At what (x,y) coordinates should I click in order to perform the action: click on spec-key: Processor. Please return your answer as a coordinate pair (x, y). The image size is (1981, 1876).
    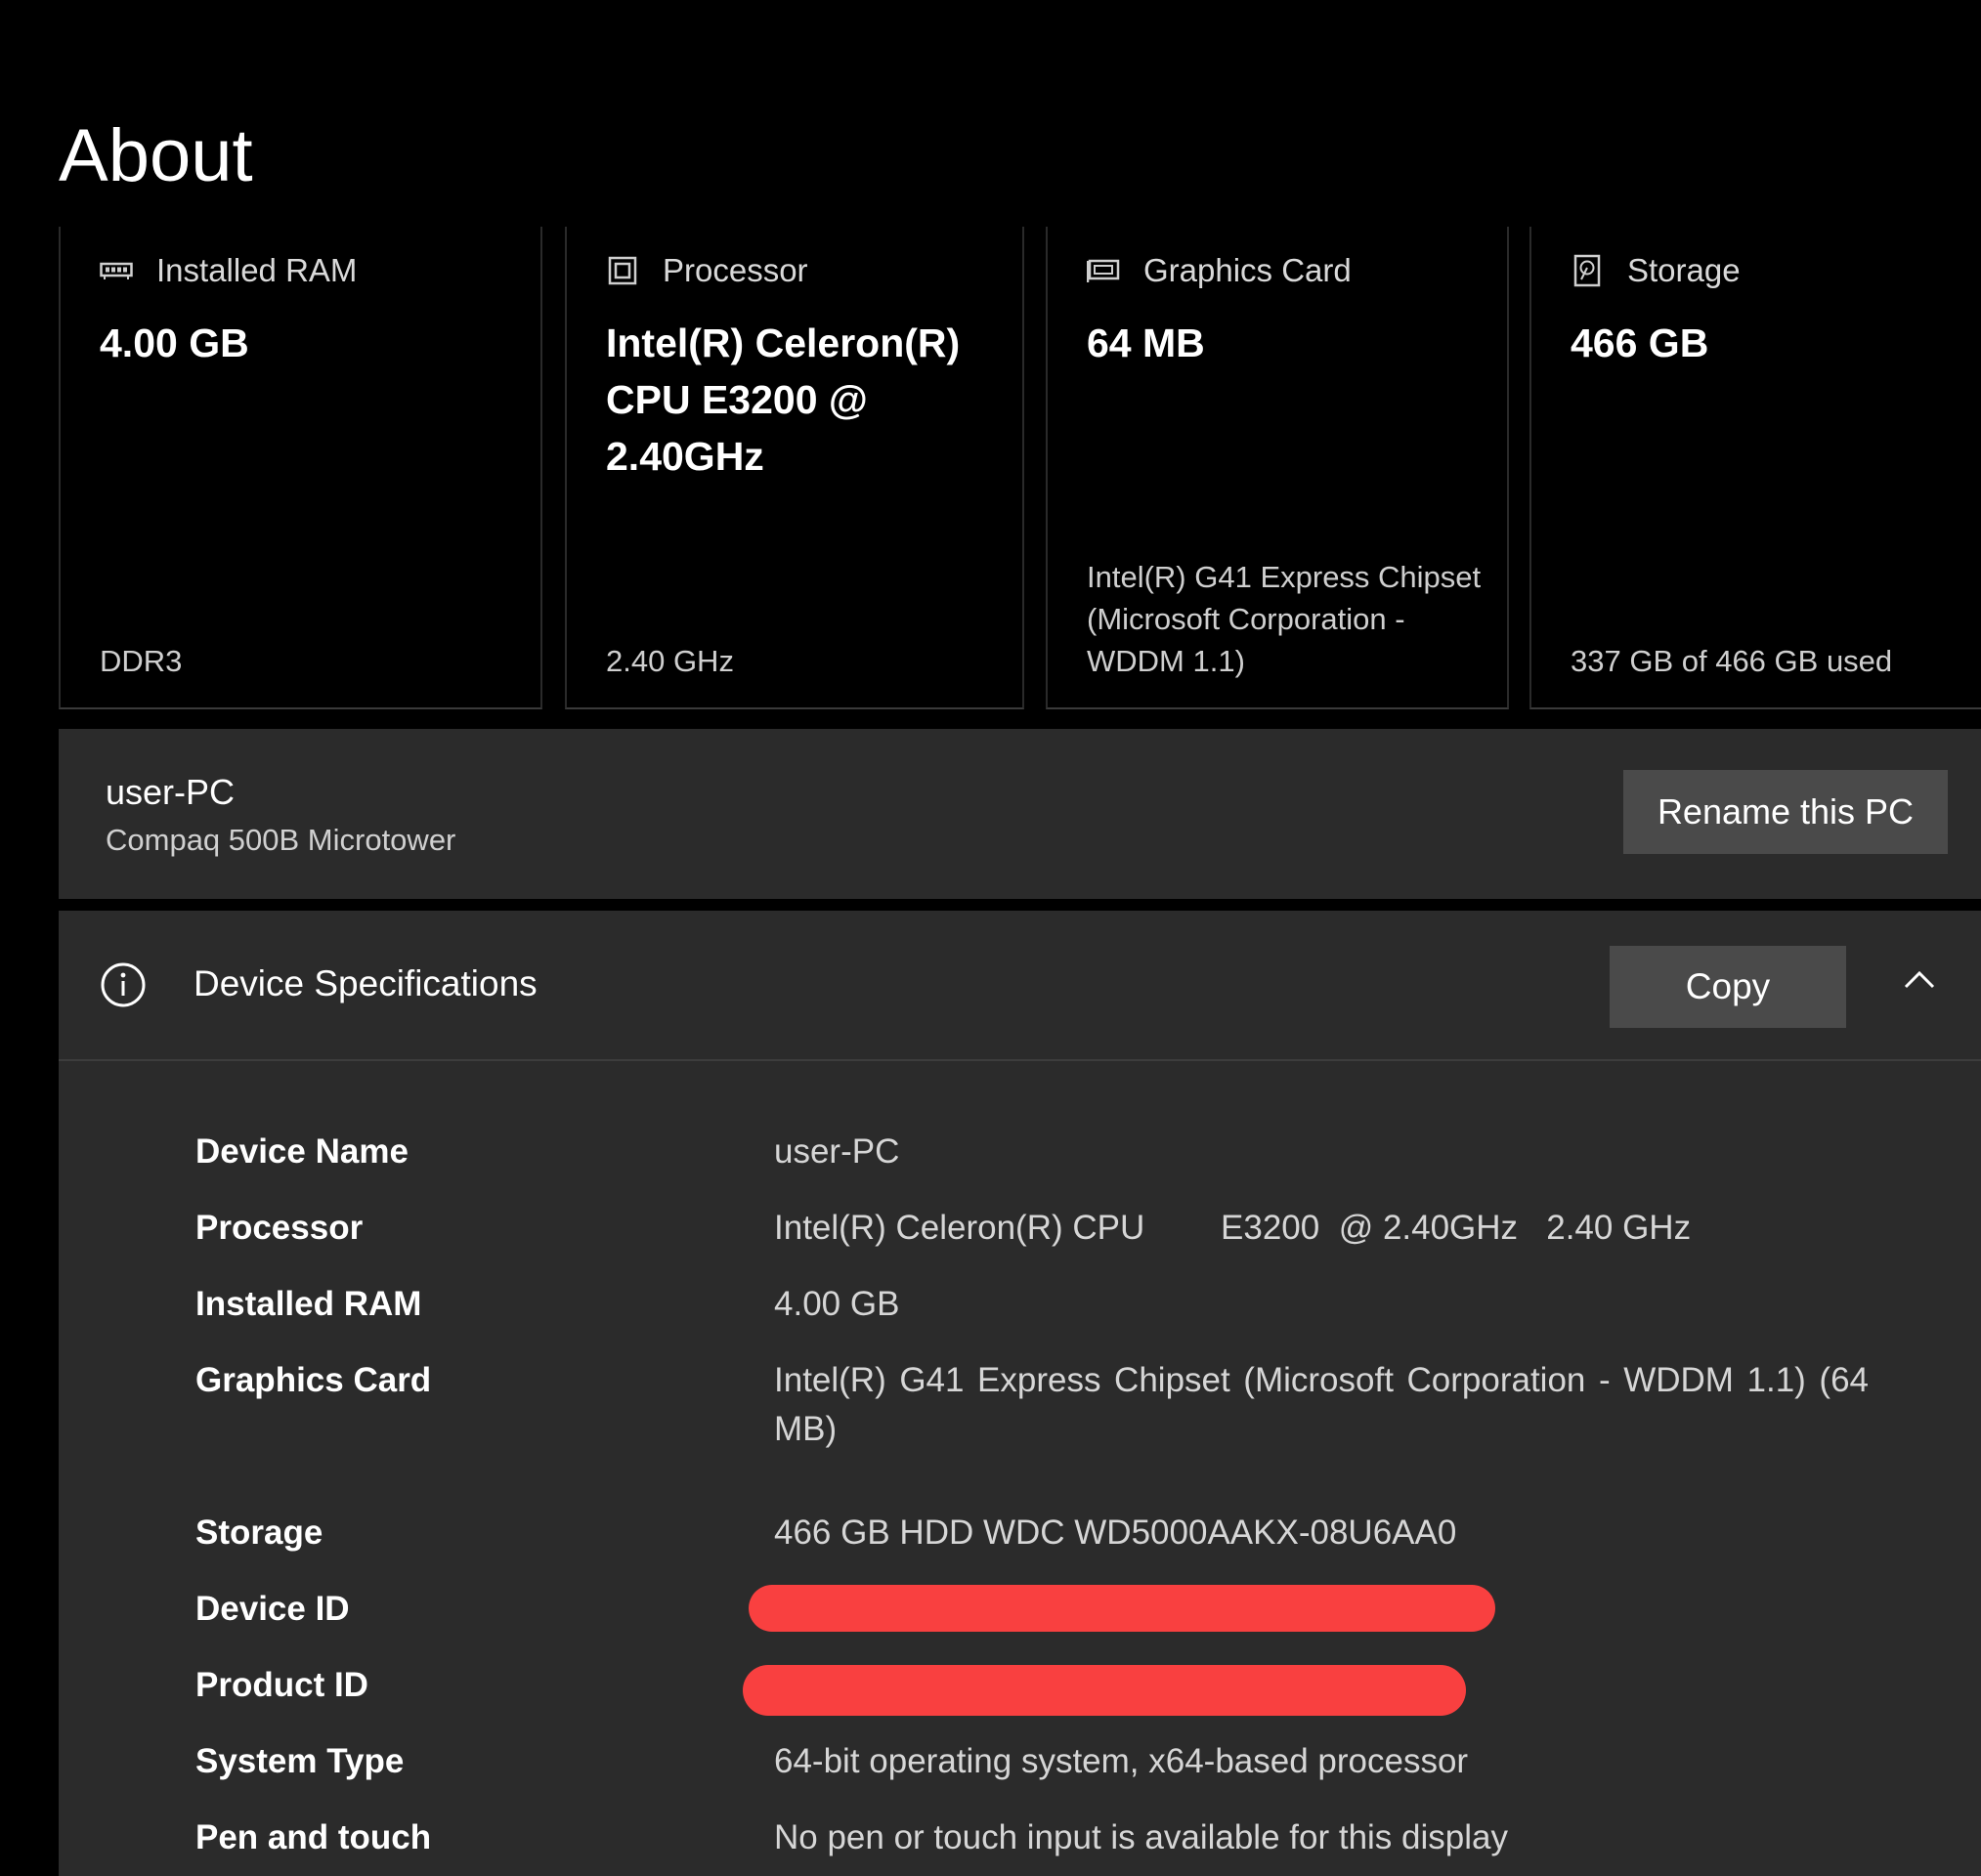
    Looking at the image, I should click on (279, 1228).